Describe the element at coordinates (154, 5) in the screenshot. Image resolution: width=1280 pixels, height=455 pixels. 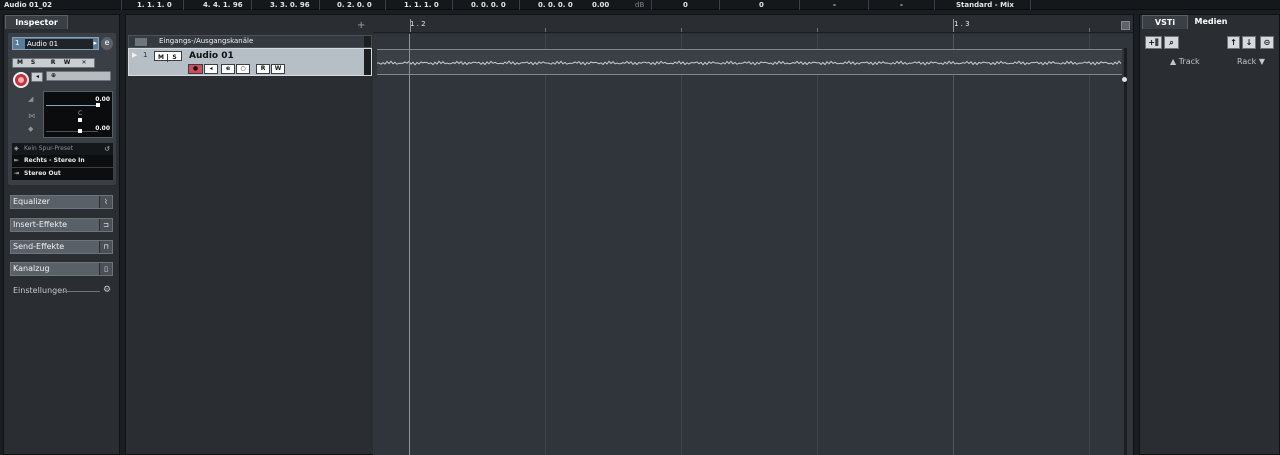
I see `info-start: 1. 1. 1. 0` at that location.